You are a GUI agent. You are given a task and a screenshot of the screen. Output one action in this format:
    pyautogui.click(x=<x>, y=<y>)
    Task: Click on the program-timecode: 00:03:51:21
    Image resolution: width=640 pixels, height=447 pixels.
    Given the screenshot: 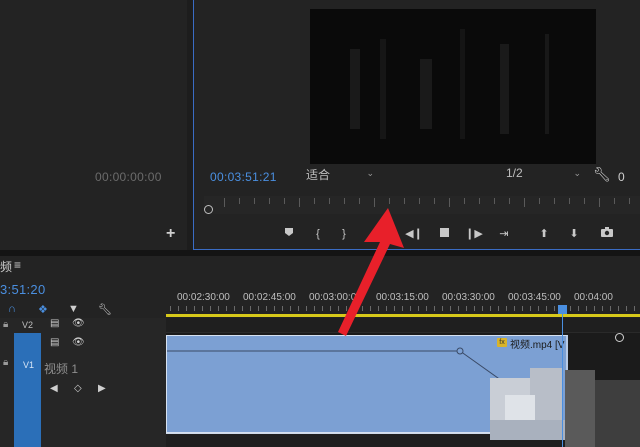 What is the action you would take?
    pyautogui.click(x=243, y=177)
    